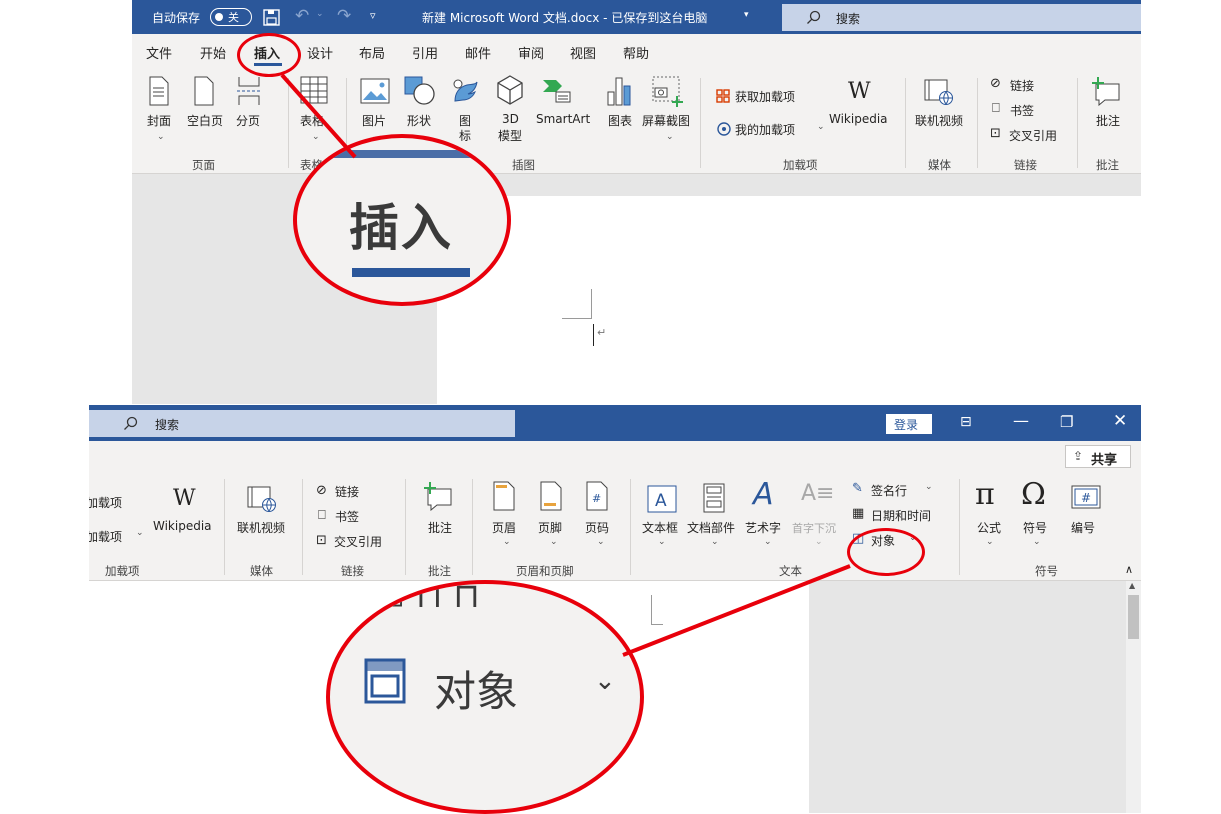  What do you see at coordinates (736, 610) in the screenshot?
I see `callout-line-bottom` at bounding box center [736, 610].